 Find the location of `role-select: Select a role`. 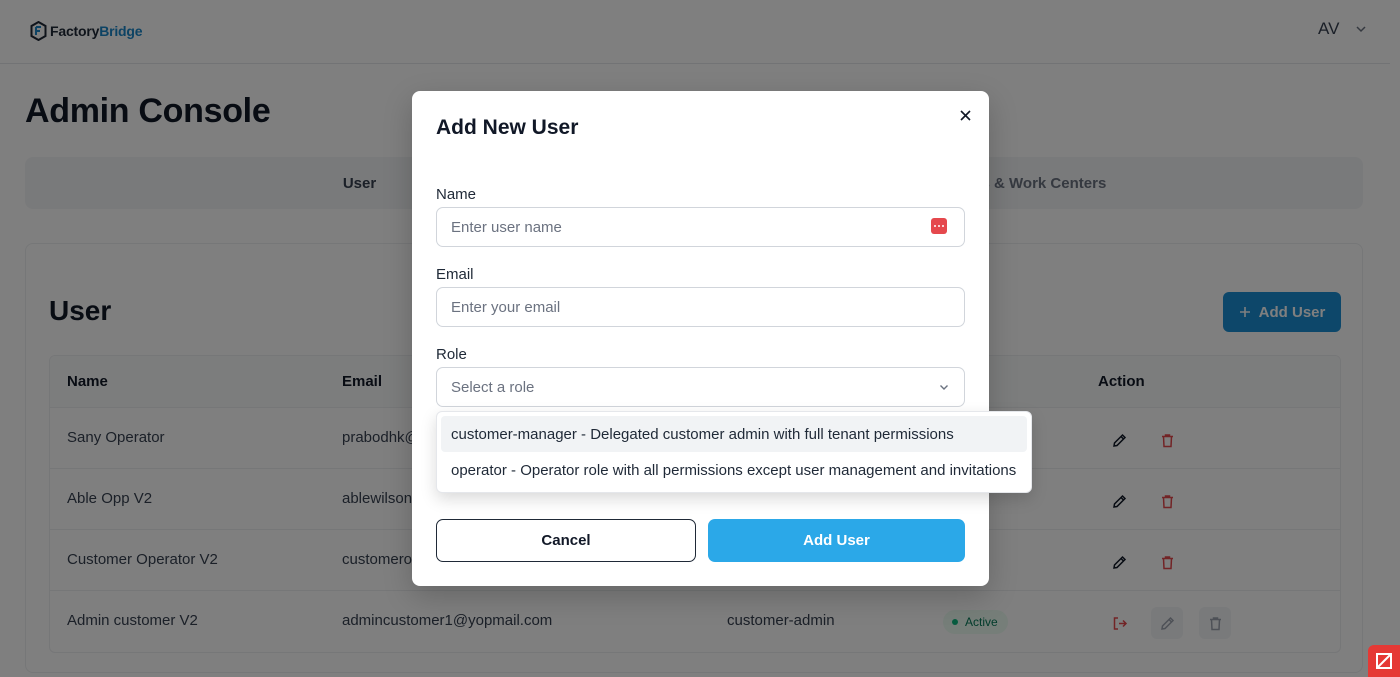

role-select: Select a role is located at coordinates (700, 387).